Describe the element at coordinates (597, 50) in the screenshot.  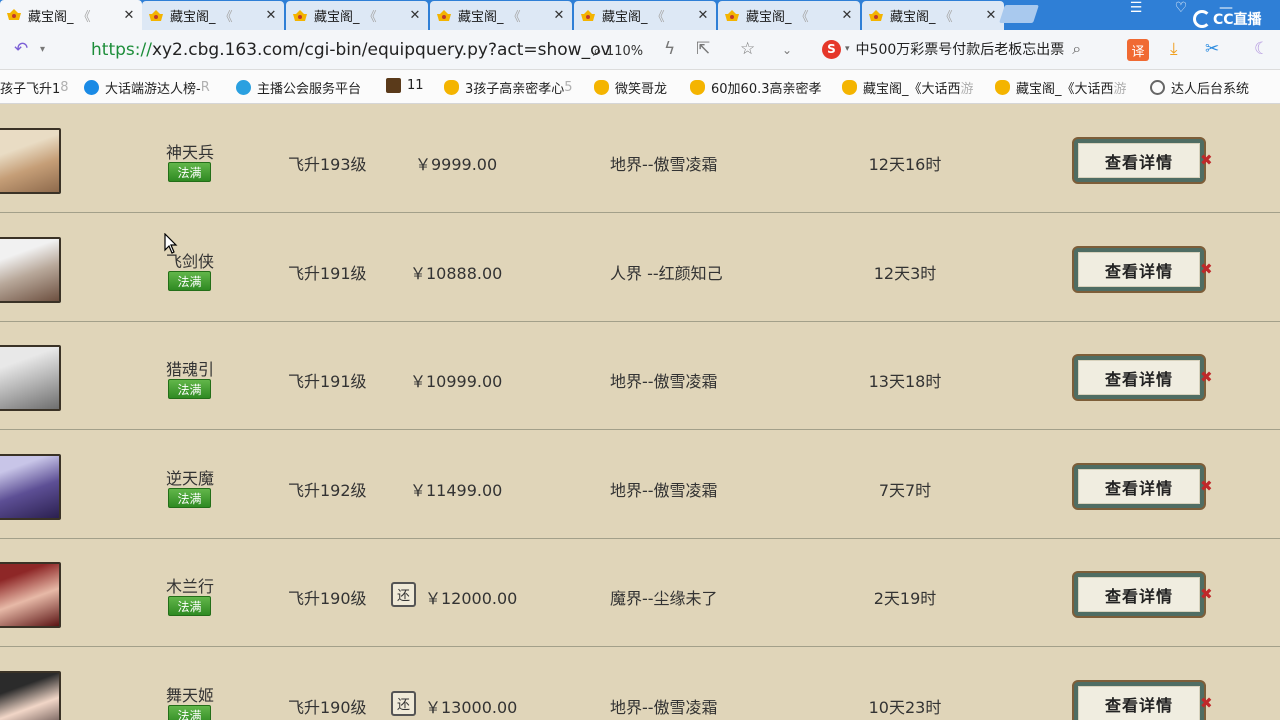
I see `zoom-icon: ⌕` at that location.